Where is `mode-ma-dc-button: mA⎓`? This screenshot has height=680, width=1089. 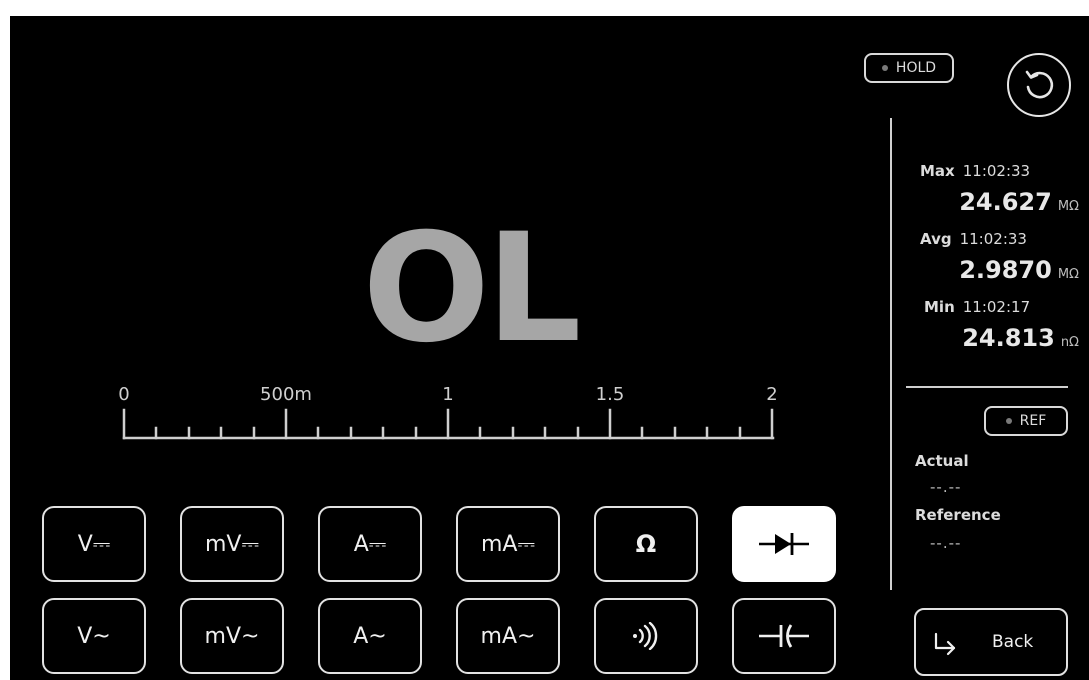
mode-ma-dc-button: mA⎓ is located at coordinates (508, 544).